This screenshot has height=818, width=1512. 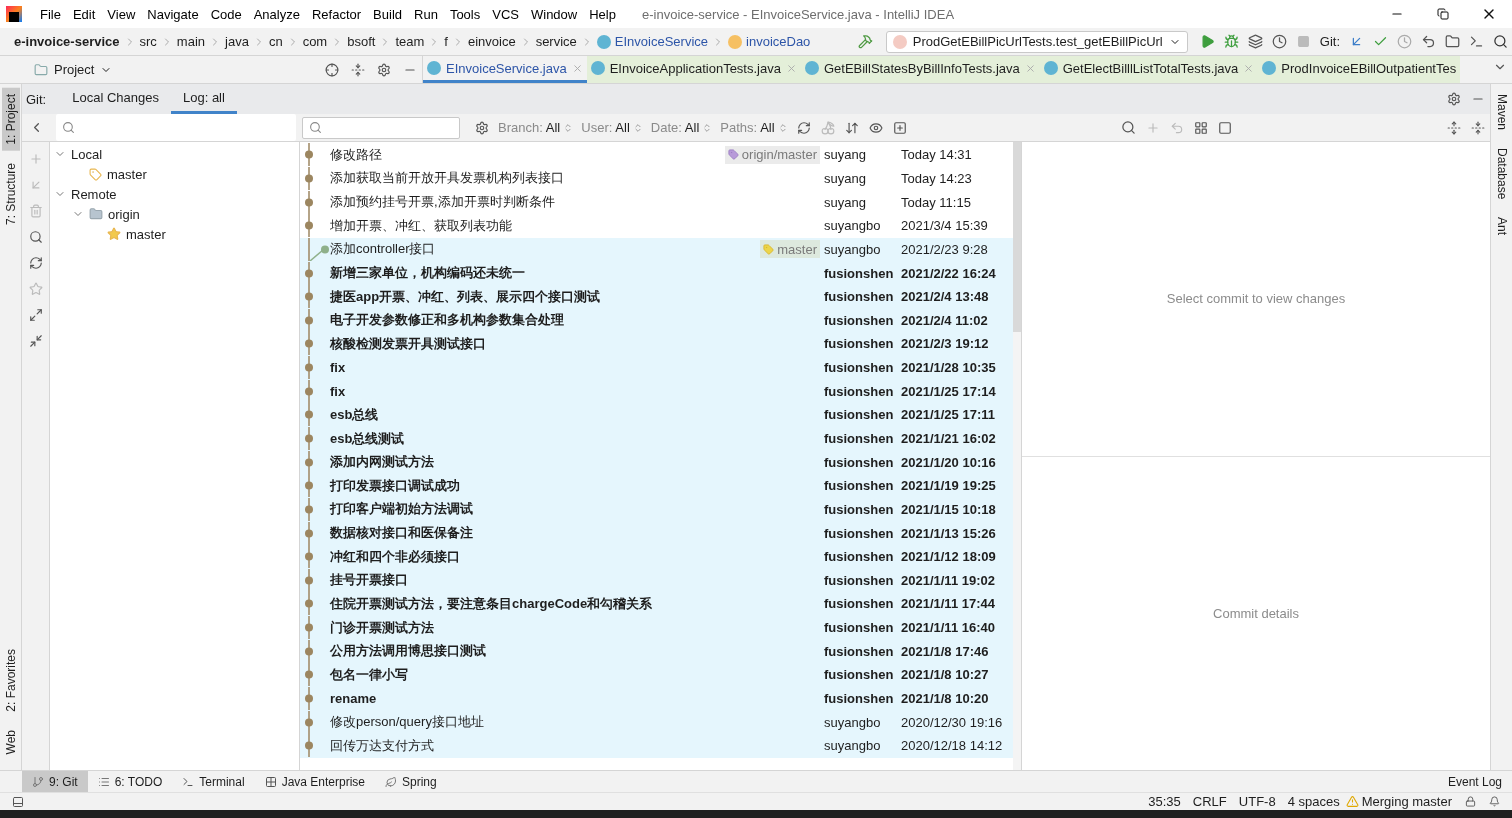 I want to click on menu-item: Code, so click(x=226, y=14).